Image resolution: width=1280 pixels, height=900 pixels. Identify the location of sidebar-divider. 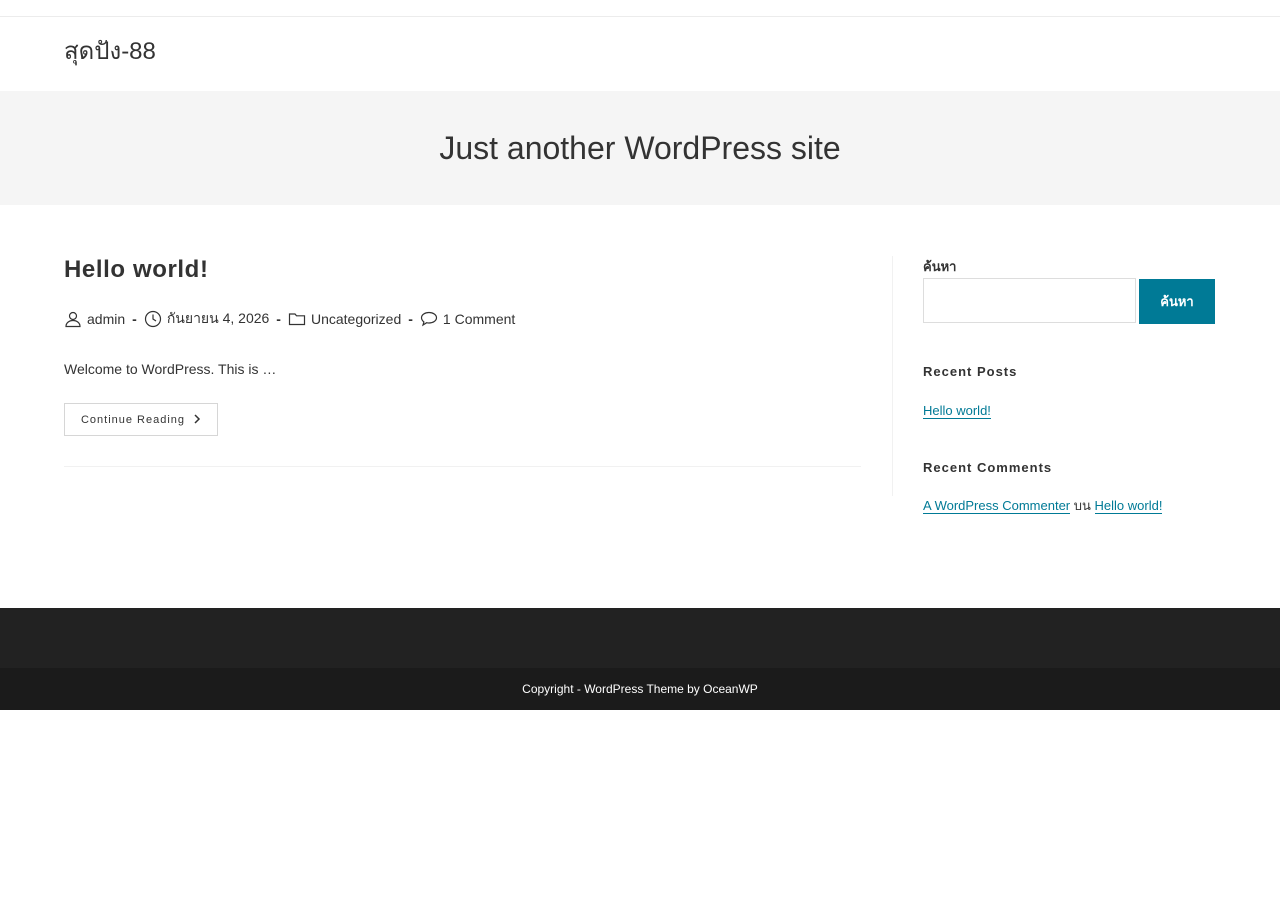
(892, 376).